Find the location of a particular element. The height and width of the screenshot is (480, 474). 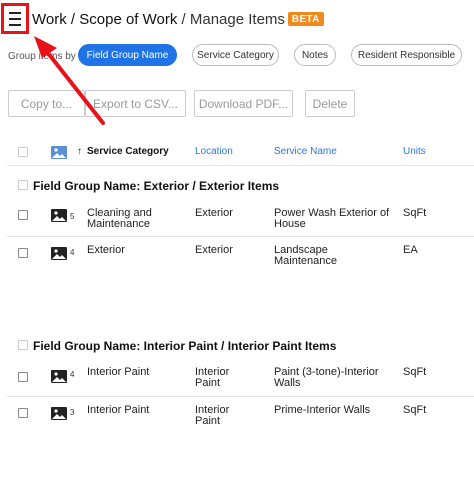

cell-service-name: Paint (3-tone)-Interior Walls is located at coordinates (326, 377).